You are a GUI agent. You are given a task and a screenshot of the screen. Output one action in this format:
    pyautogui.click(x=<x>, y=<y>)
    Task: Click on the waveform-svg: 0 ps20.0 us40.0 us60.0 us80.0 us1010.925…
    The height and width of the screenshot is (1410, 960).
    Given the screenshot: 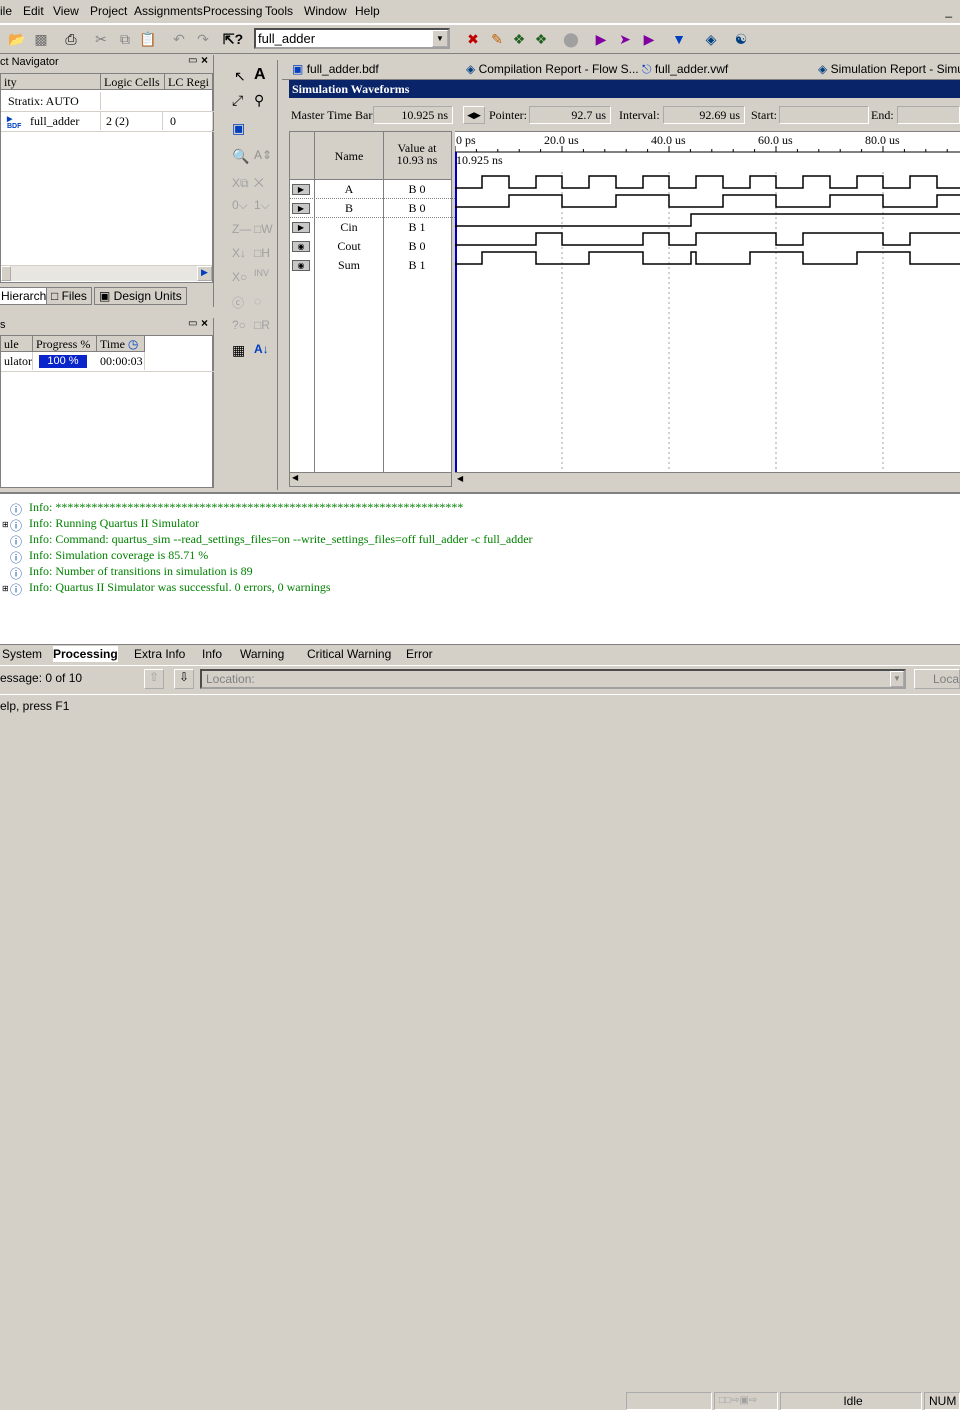 What is the action you would take?
    pyautogui.click(x=707, y=310)
    